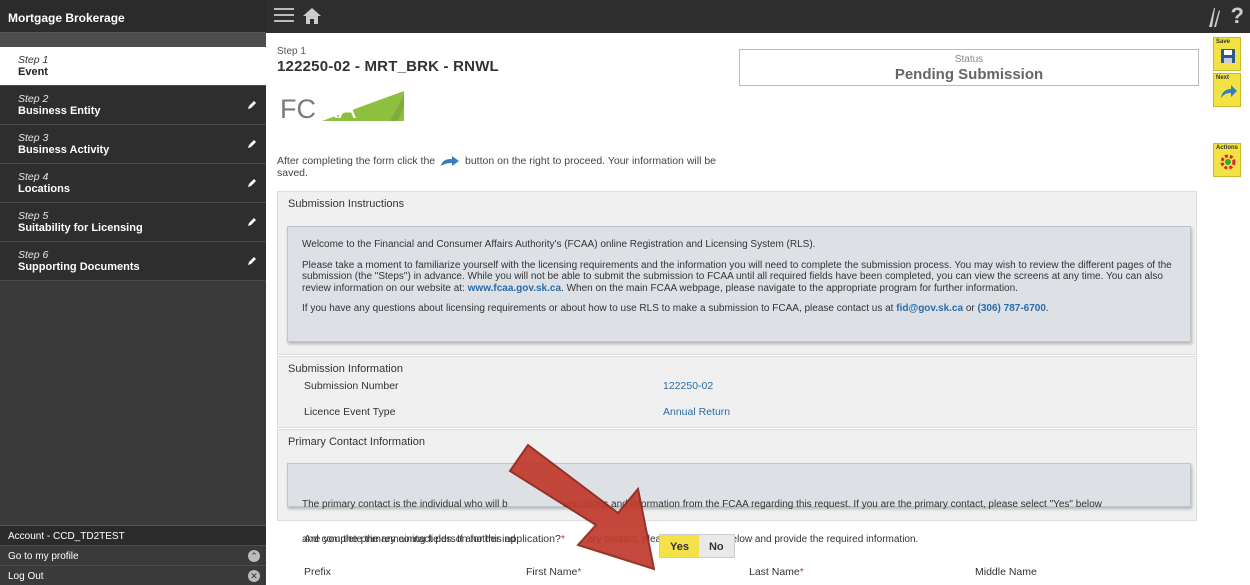  Describe the element at coordinates (1230, 309) in the screenshot. I see `action-rail: Save Next Actions` at that location.